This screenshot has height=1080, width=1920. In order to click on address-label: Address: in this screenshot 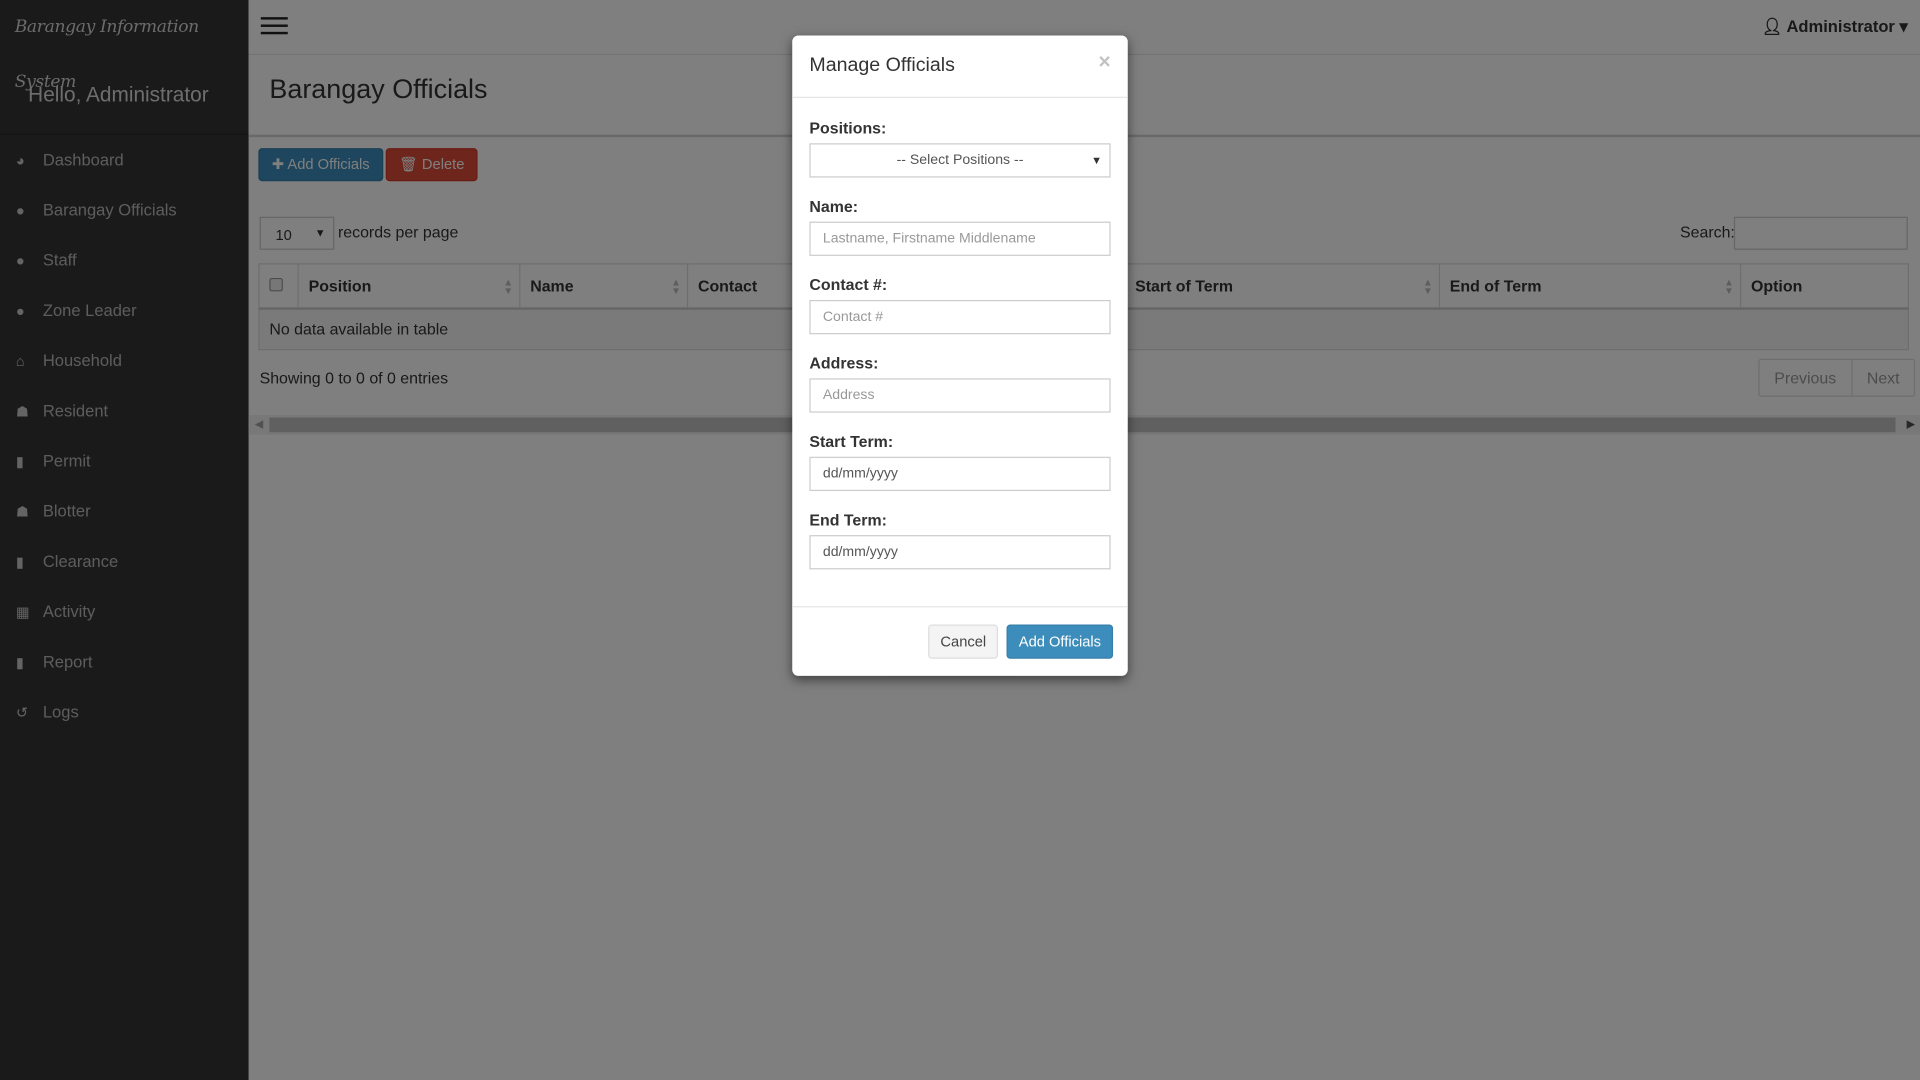, I will do `click(844, 363)`.